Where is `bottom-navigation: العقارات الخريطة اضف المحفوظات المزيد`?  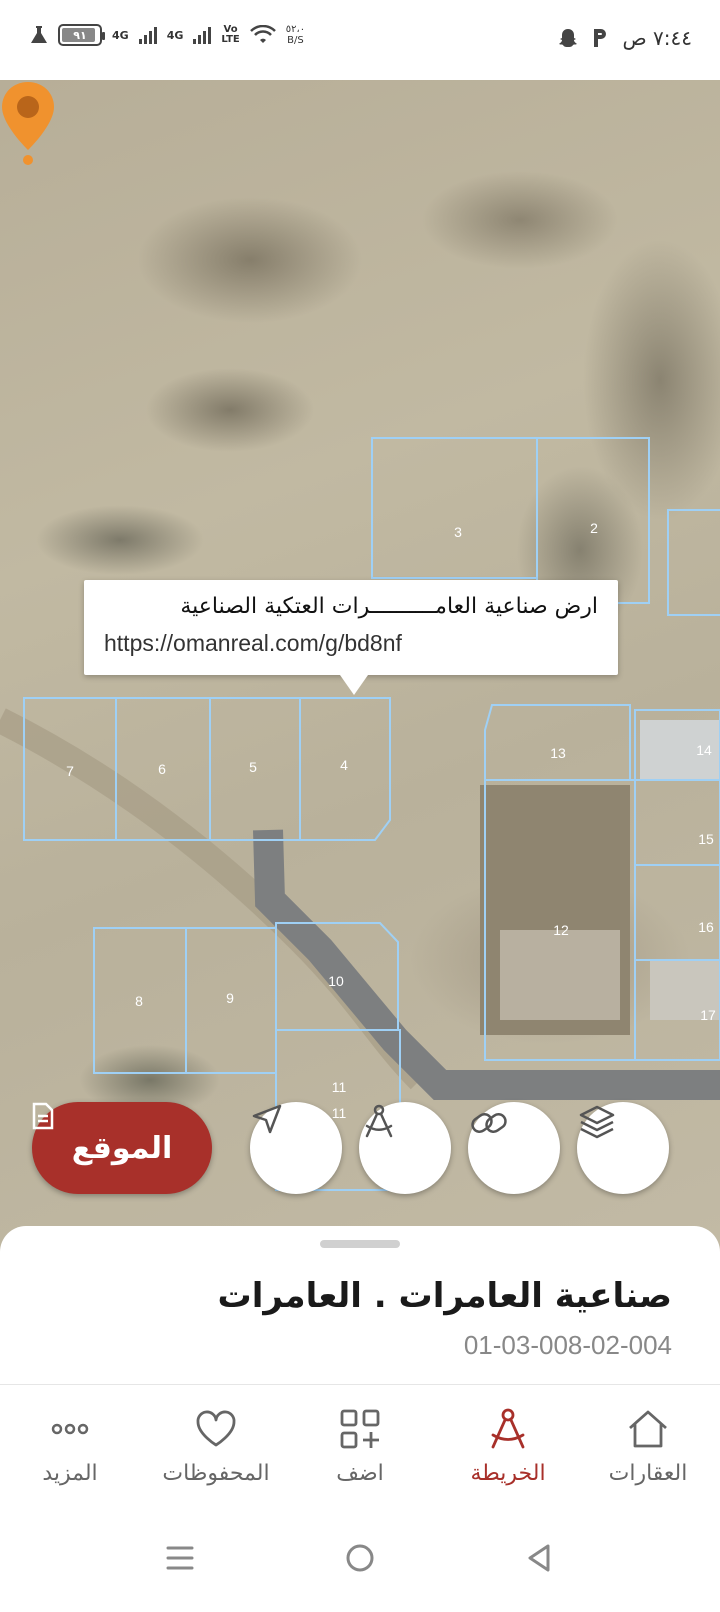
bottom-navigation: العقارات الخريطة اضف المحفوظات المزيد is located at coordinates (360, 1442).